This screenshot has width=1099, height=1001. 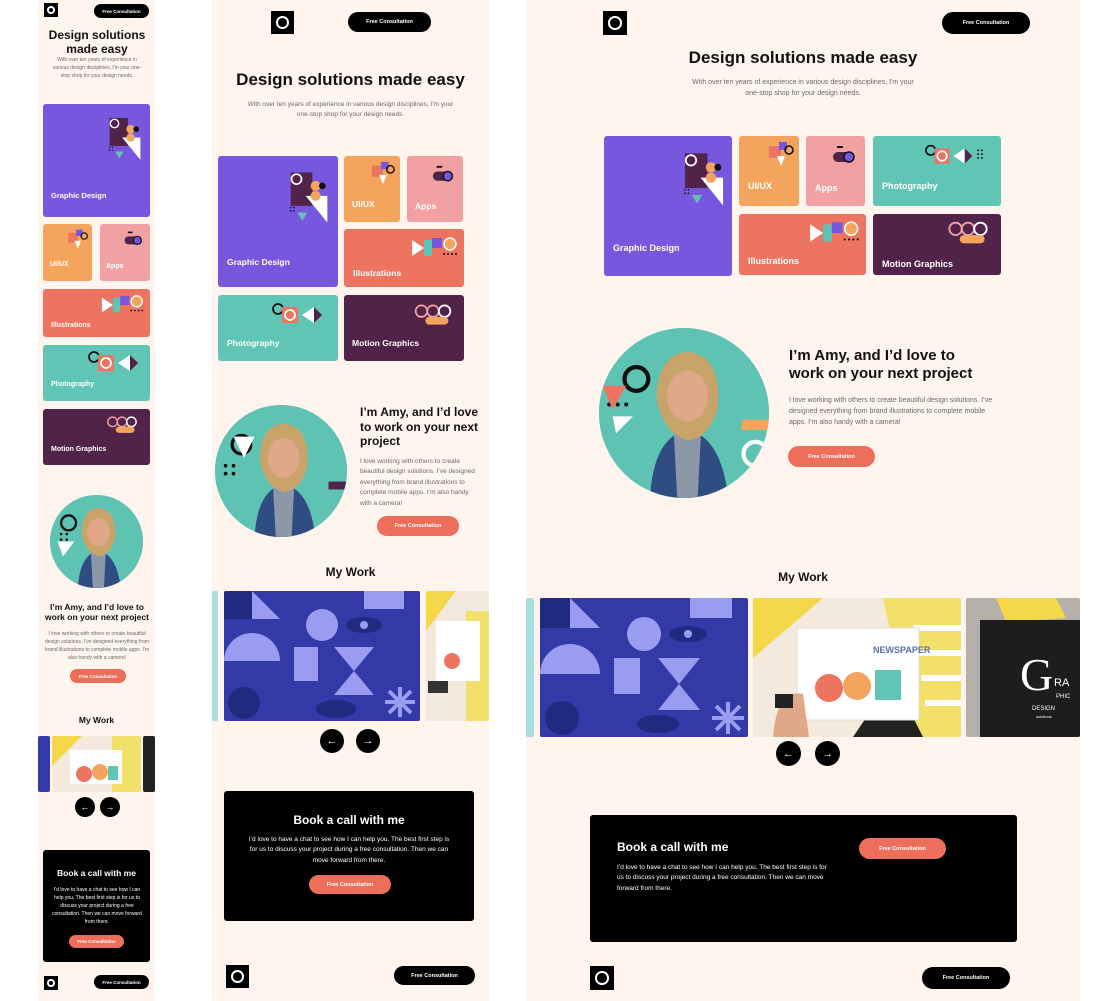 I want to click on work-carousel: NEWSPAPER G RA PHIC DESIGN solutions, so click(x=803, y=667).